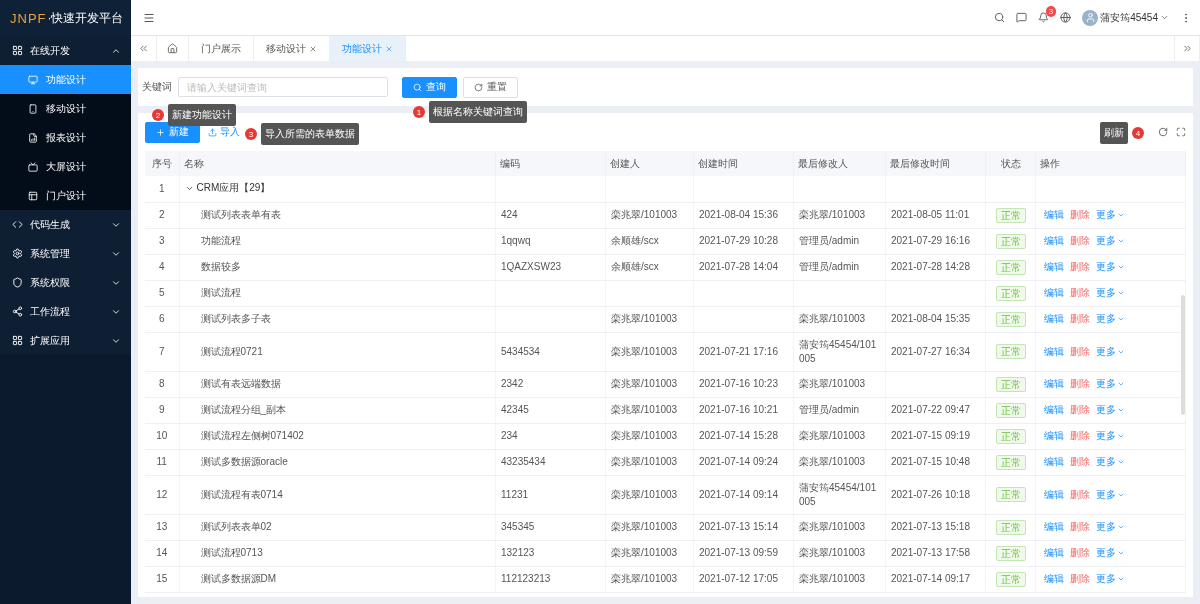  What do you see at coordinates (65, 50) in the screenshot?
I see `sidebar-group: 在线开发` at bounding box center [65, 50].